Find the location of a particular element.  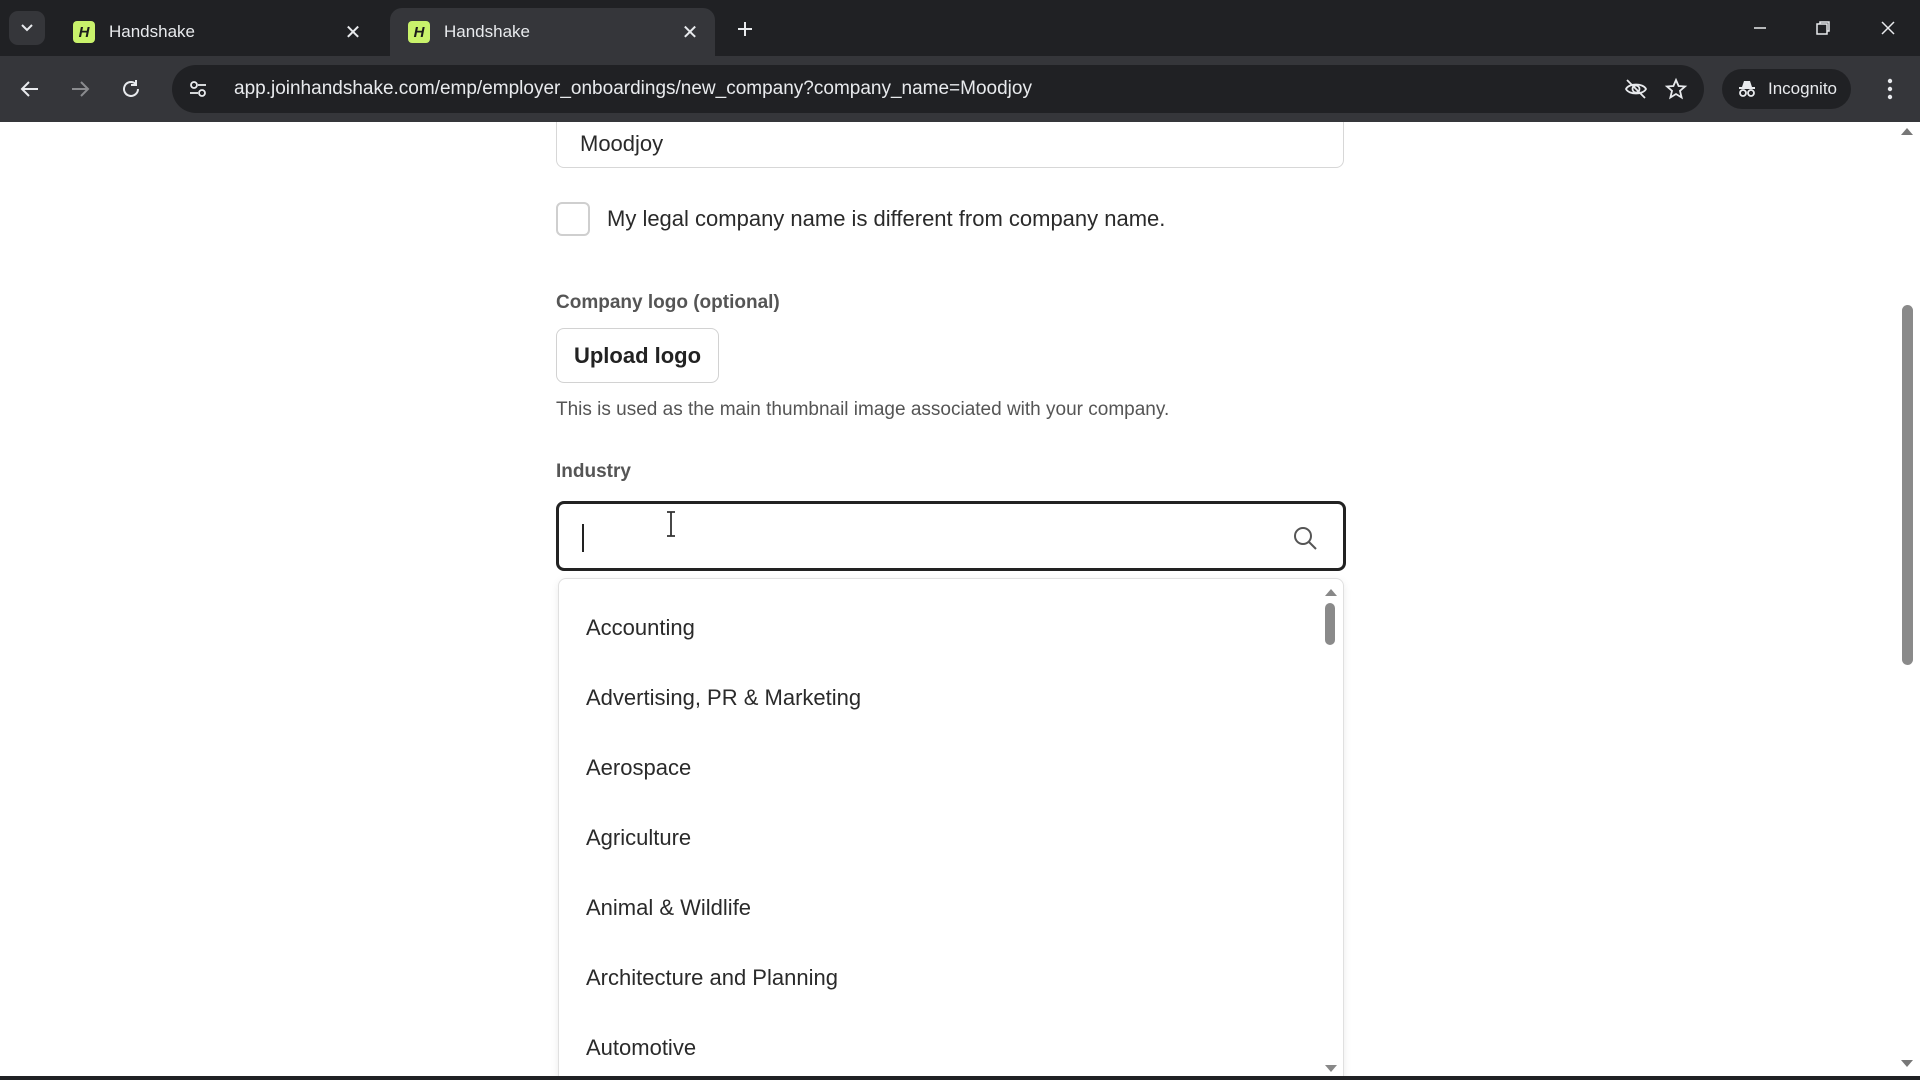

forward-button is located at coordinates (80, 89).